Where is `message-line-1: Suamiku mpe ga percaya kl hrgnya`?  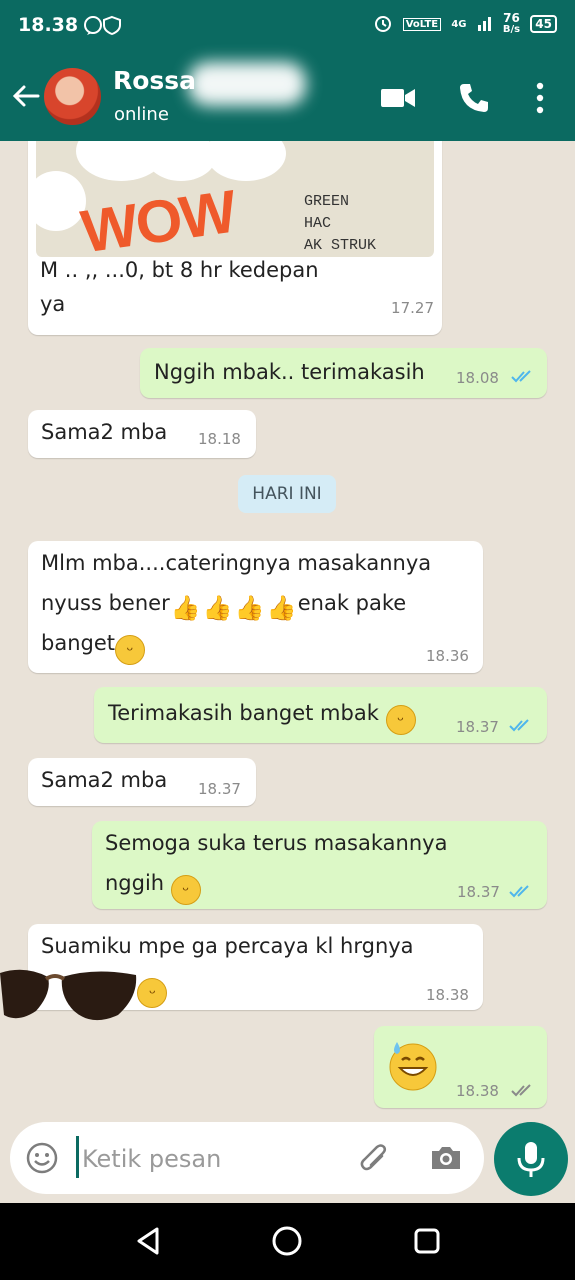 message-line-1: Suamiku mpe ga percaya kl hrgnya is located at coordinates (227, 946).